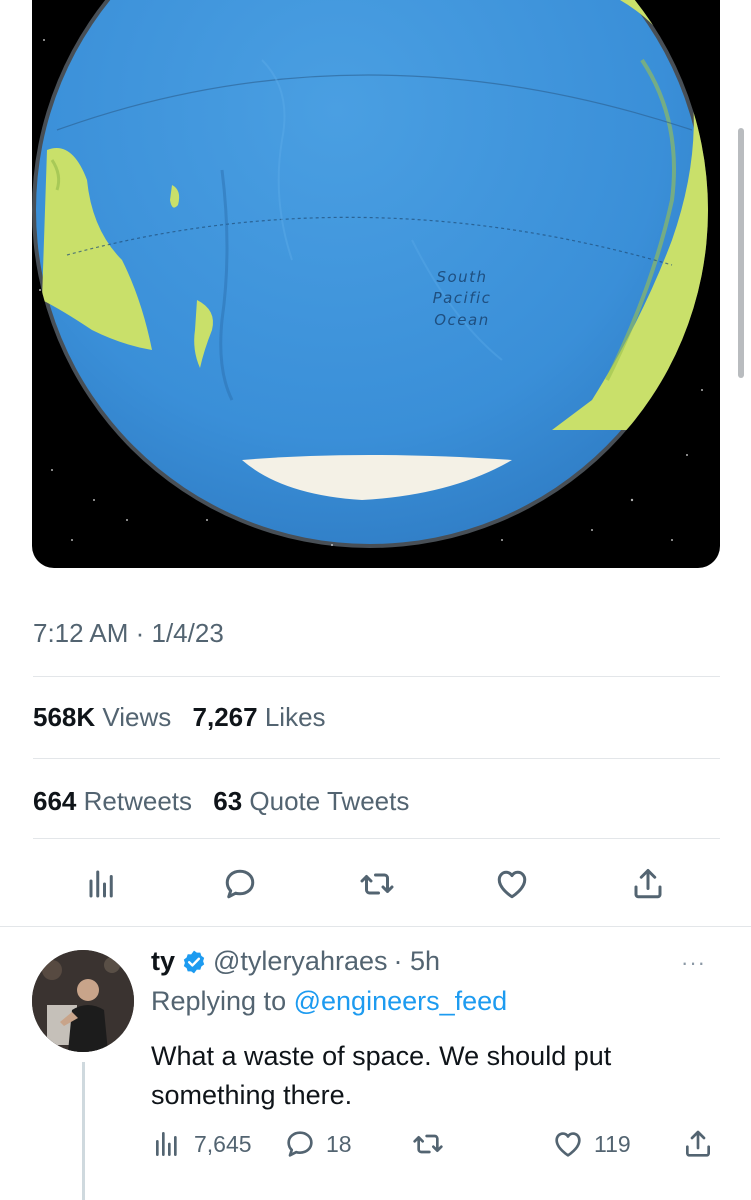 The image size is (751, 1200). Describe the element at coordinates (227, 801) in the screenshot. I see `quote-tweets-count: 63` at that location.